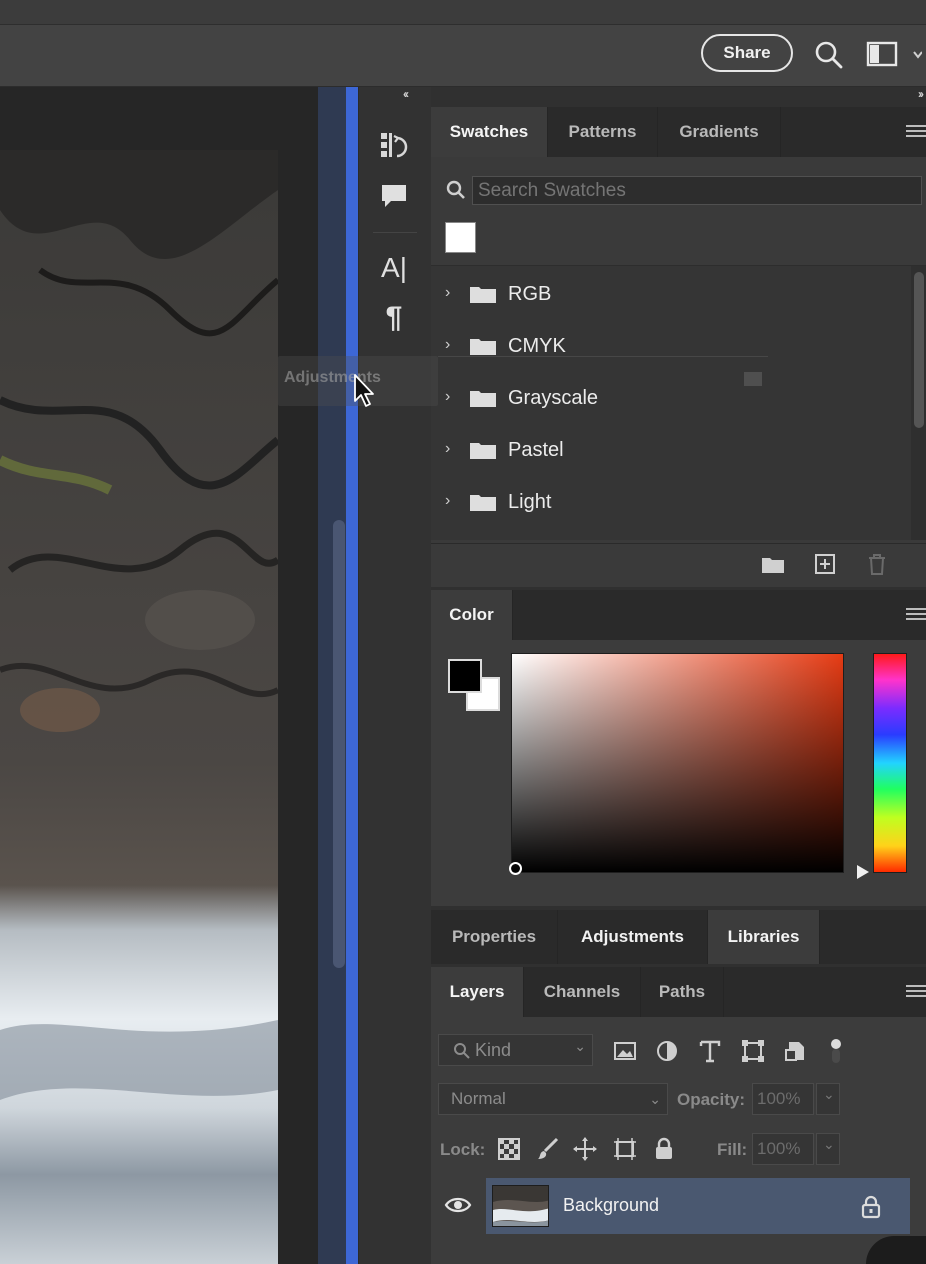 Image resolution: width=926 pixels, height=1264 pixels. What do you see at coordinates (664, 1149) in the screenshot?
I see `lock-all-icon` at bounding box center [664, 1149].